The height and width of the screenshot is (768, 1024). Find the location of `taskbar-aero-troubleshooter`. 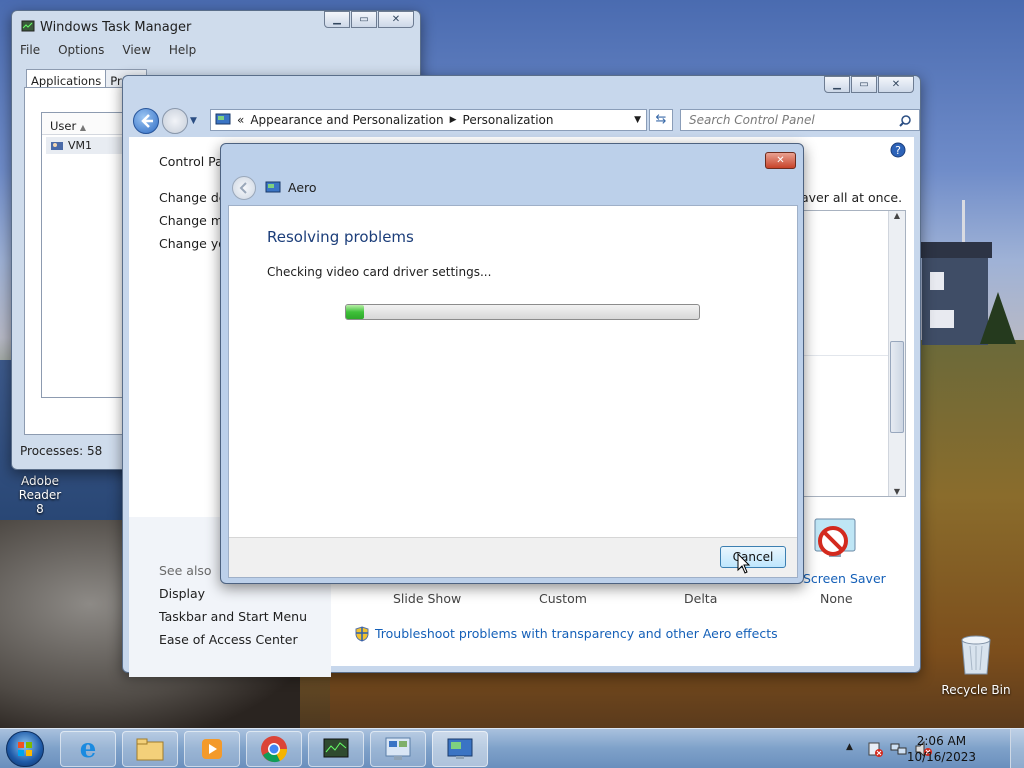

taskbar-aero-troubleshooter is located at coordinates (460, 749).